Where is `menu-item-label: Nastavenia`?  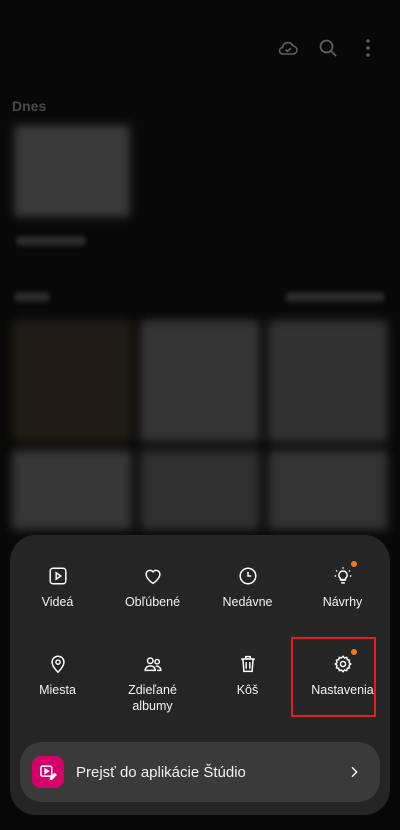 menu-item-label: Nastavenia is located at coordinates (342, 690).